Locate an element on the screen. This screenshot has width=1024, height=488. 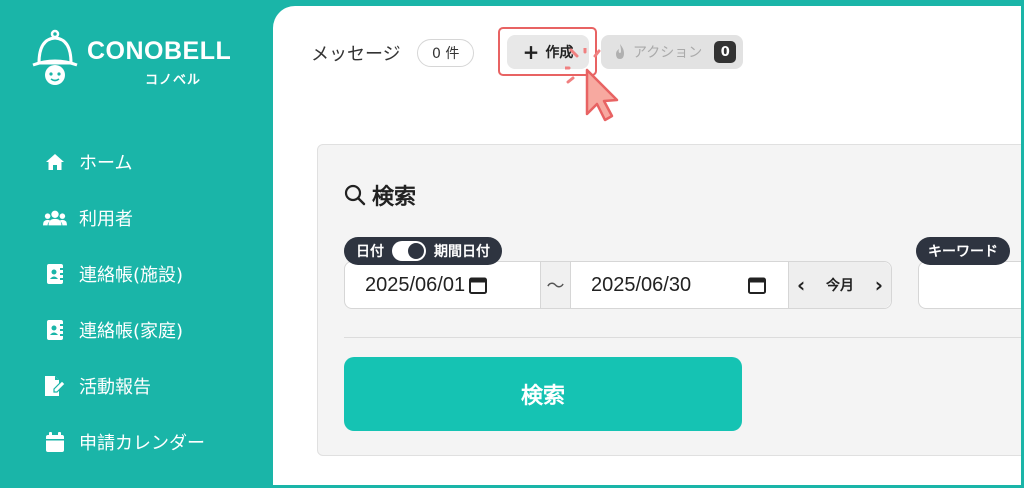
date-end-value: 2025/06/30 is located at coordinates (641, 284).